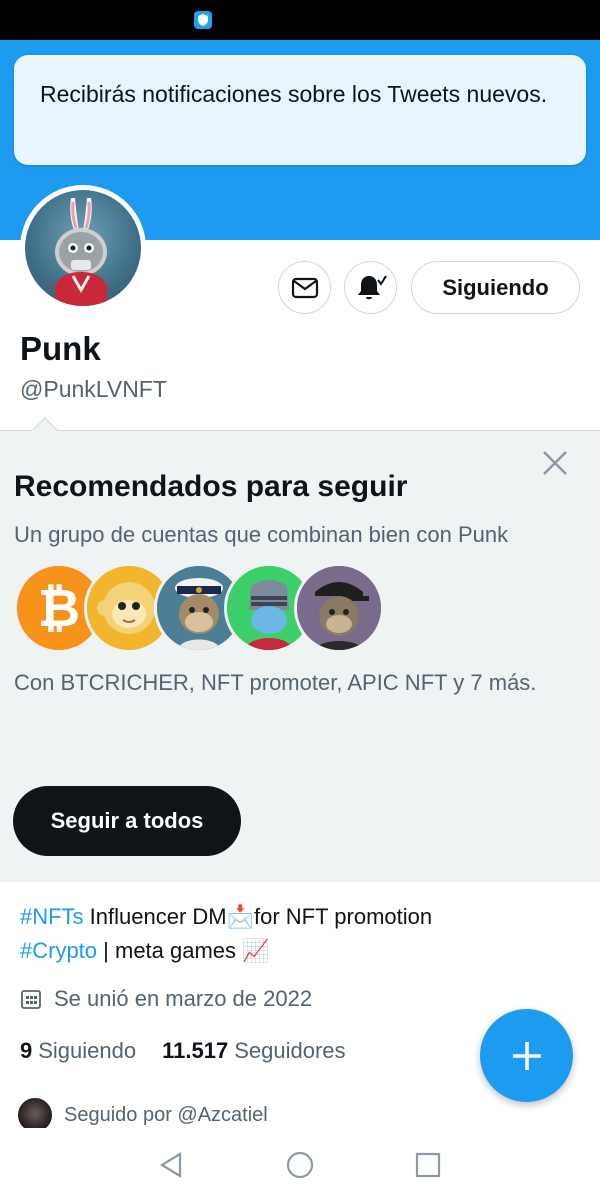  Describe the element at coordinates (52, 916) in the screenshot. I see `hashtag-link: #NFTs` at that location.